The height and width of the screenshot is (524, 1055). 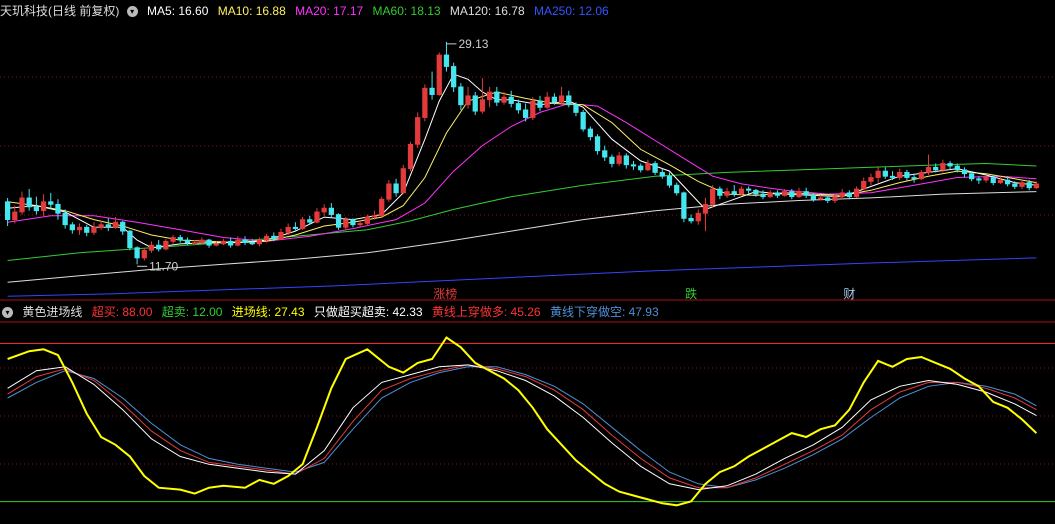 What do you see at coordinates (445, 293) in the screenshot?
I see `event-marker: 涨榜` at bounding box center [445, 293].